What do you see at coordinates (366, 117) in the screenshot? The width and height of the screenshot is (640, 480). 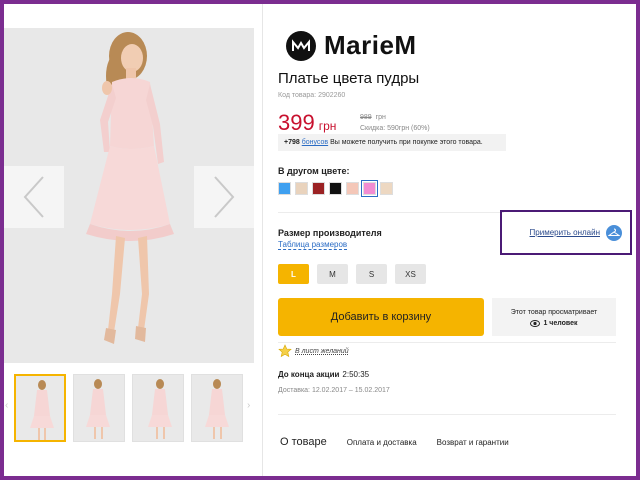 I see `old-price: 989` at bounding box center [366, 117].